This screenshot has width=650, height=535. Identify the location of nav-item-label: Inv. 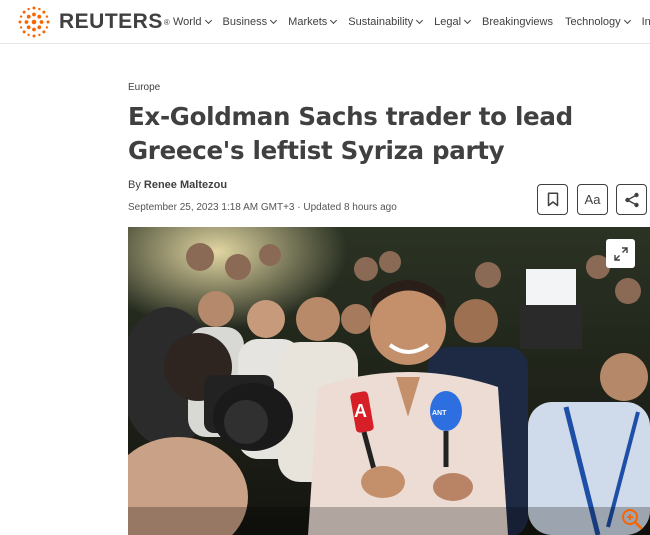
(645, 22).